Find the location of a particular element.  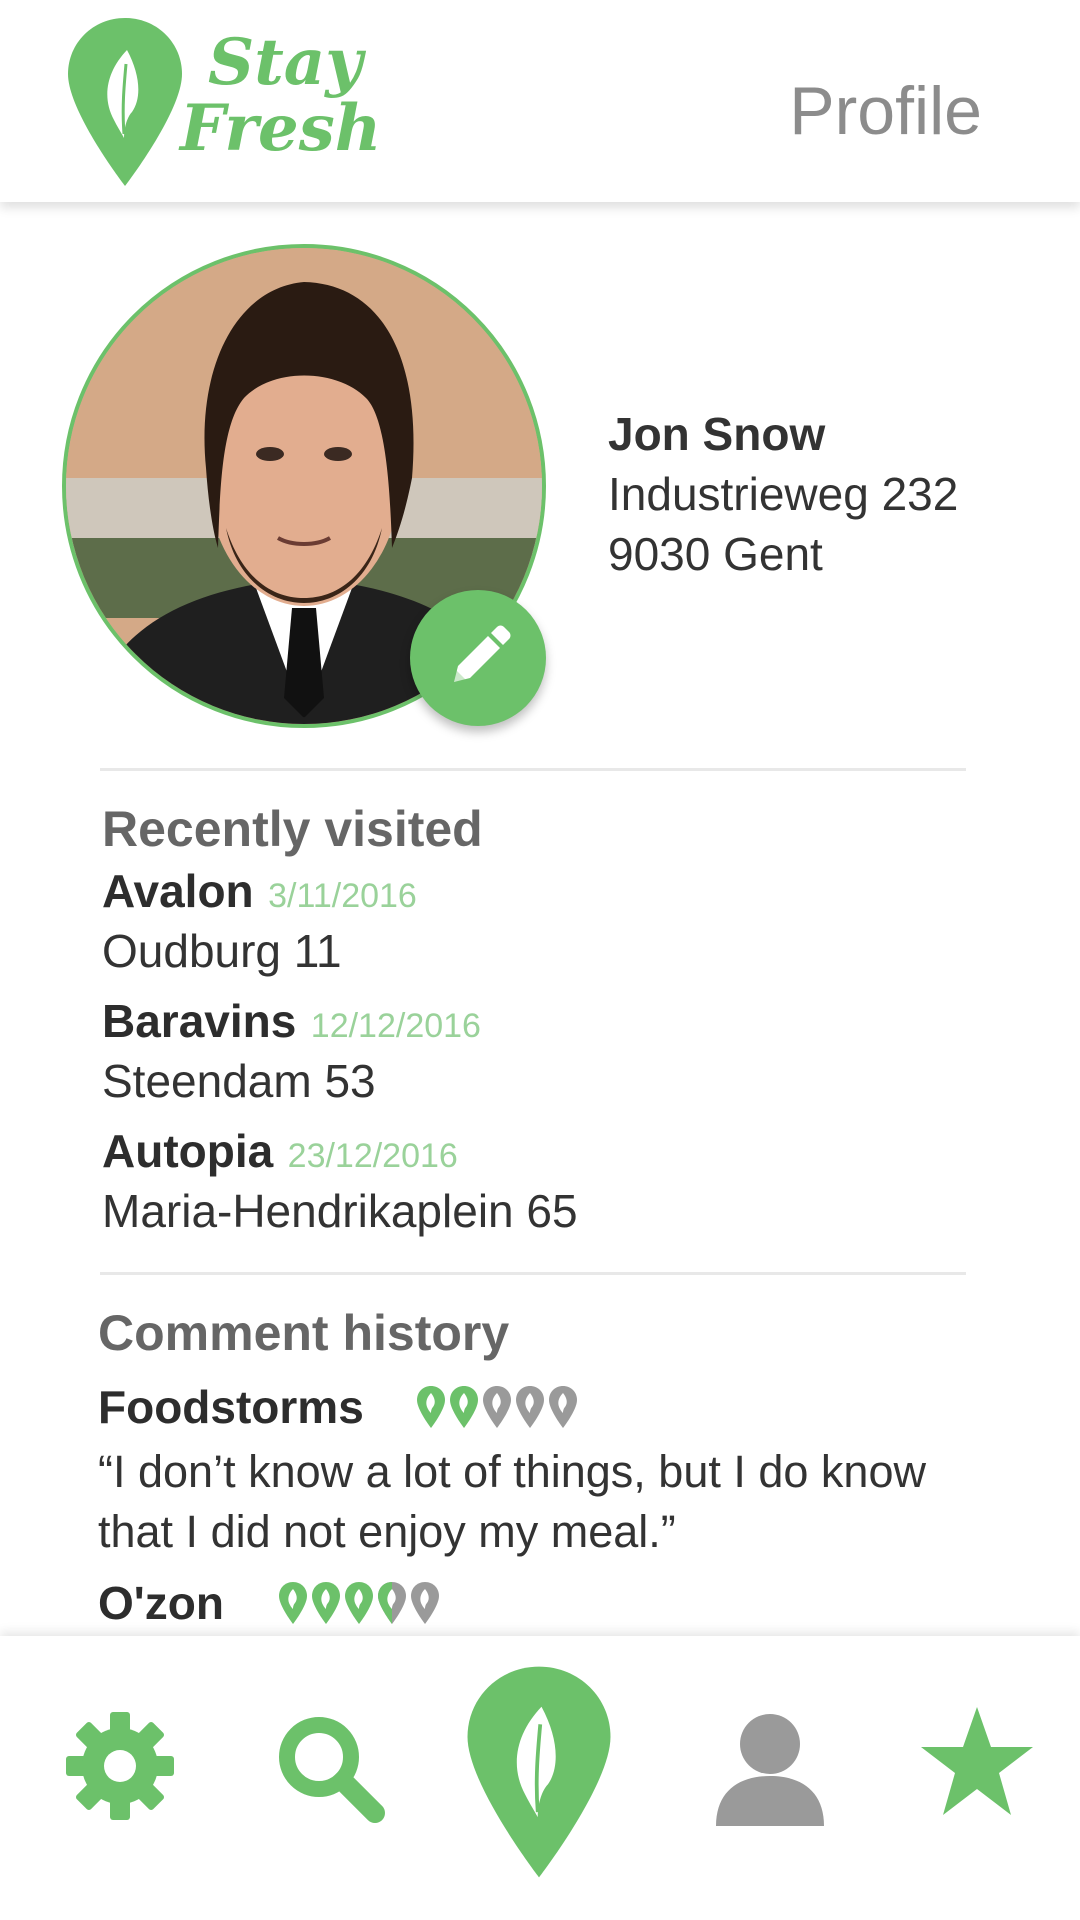

pencil-icon is located at coordinates (482, 653).